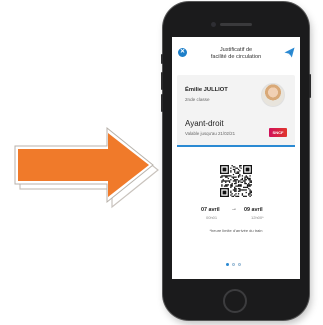 Image resolution: width=323 pixels, height=325 pixels. I want to click on front-camera, so click(213, 24).